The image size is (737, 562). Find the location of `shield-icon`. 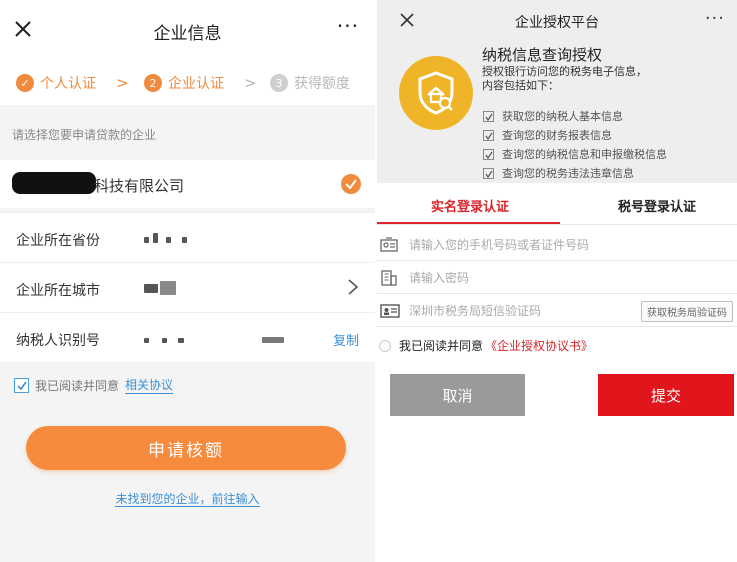

shield-icon is located at coordinates (436, 93).